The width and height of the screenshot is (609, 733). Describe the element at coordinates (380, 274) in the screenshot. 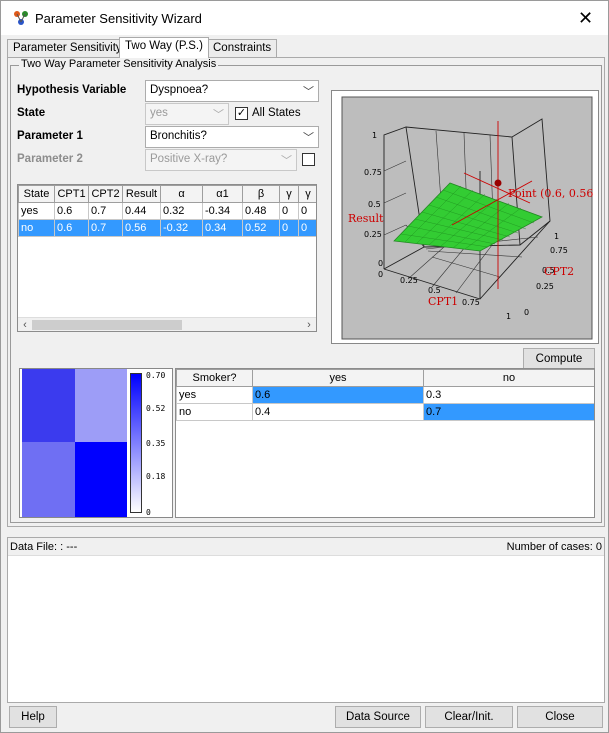

I see `x-tick: 0` at that location.